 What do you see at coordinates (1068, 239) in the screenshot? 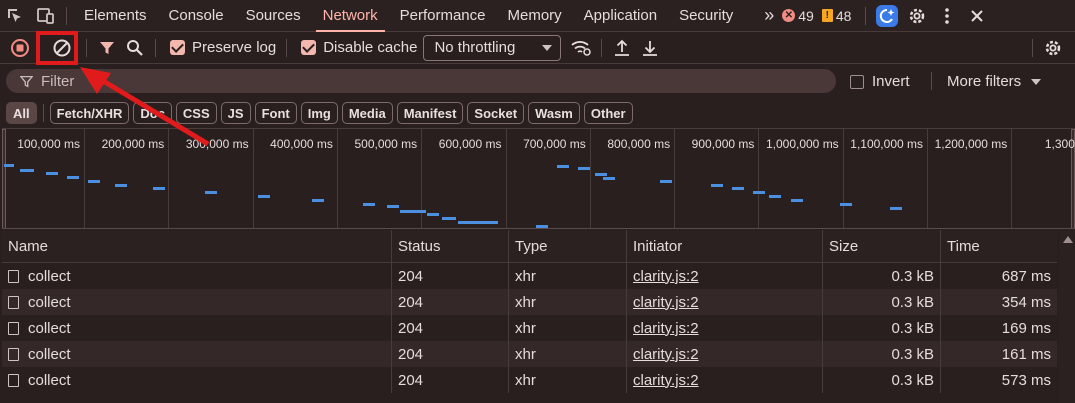
I see `scroll-up-arrow-icon` at bounding box center [1068, 239].